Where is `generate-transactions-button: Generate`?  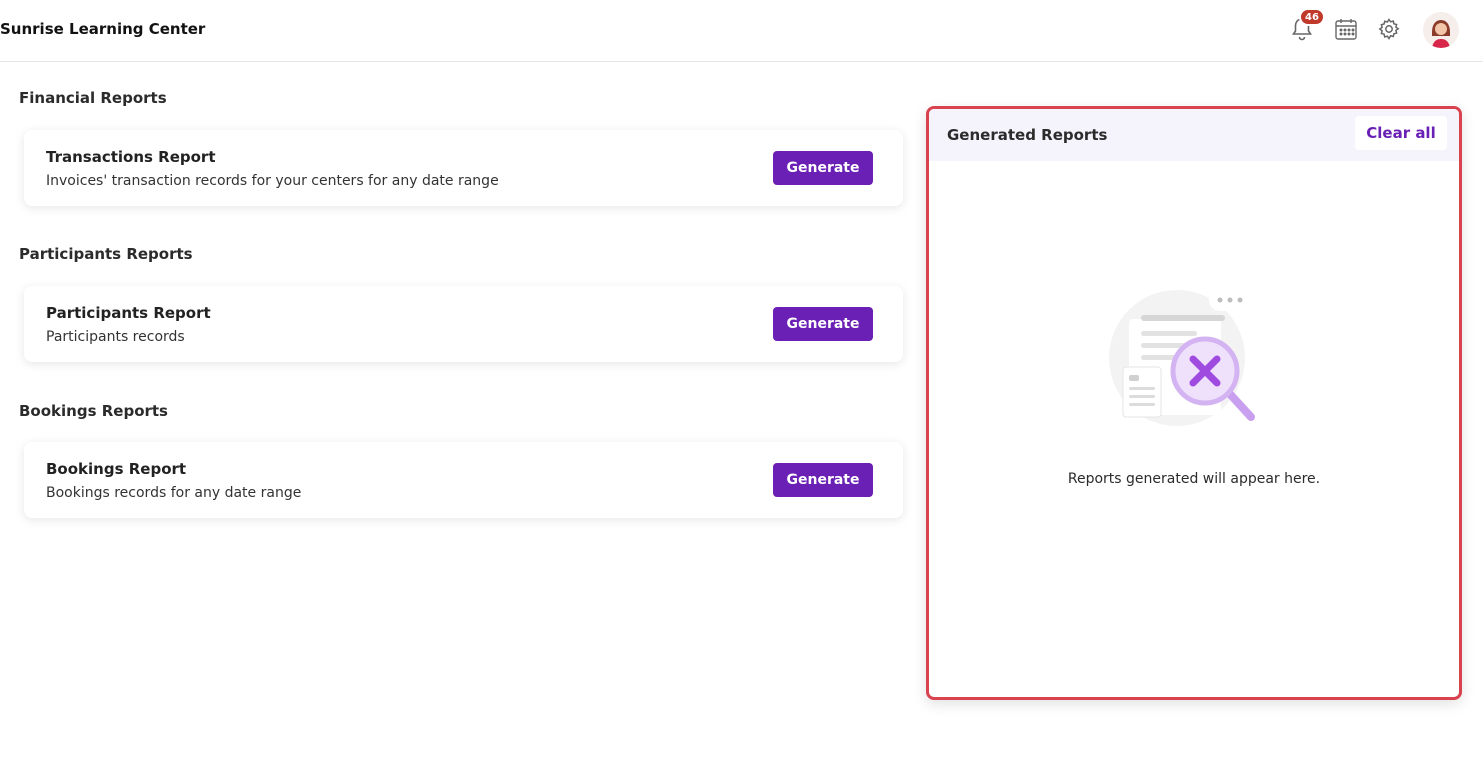
generate-transactions-button: Generate is located at coordinates (823, 168).